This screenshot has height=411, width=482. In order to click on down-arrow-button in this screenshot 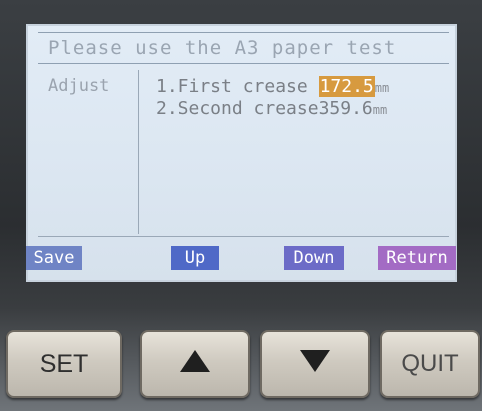, I will do `click(315, 364)`.